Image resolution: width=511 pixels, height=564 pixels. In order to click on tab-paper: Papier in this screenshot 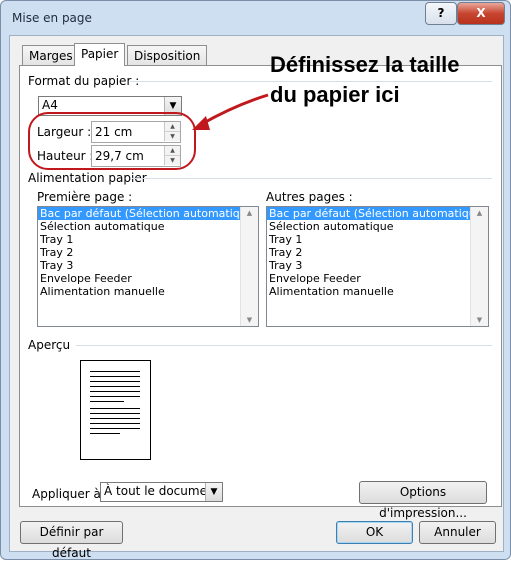, I will do `click(100, 54)`.